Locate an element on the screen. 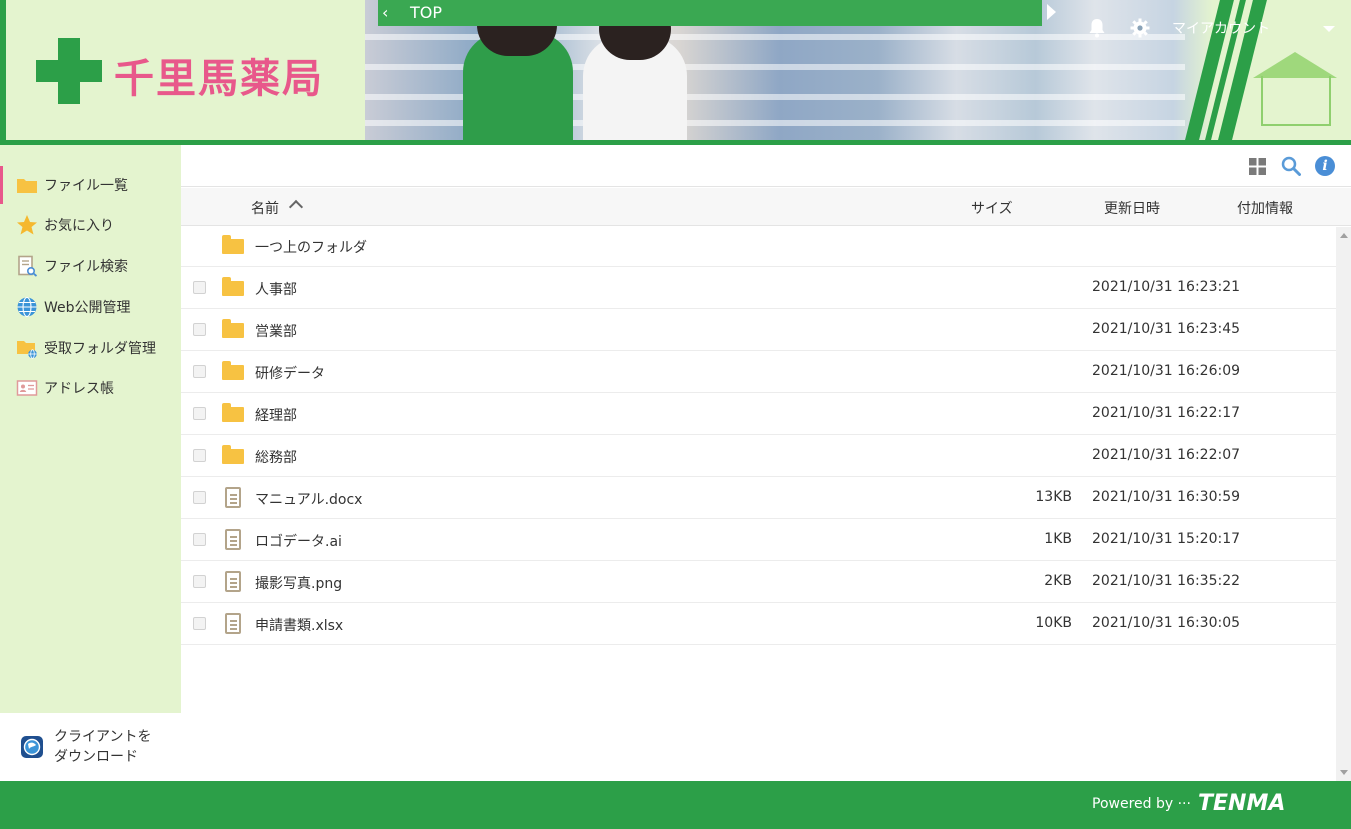 Image resolution: width=1351 pixels, height=829 pixels. sidebar-item-label: ファイル検索 is located at coordinates (86, 267).